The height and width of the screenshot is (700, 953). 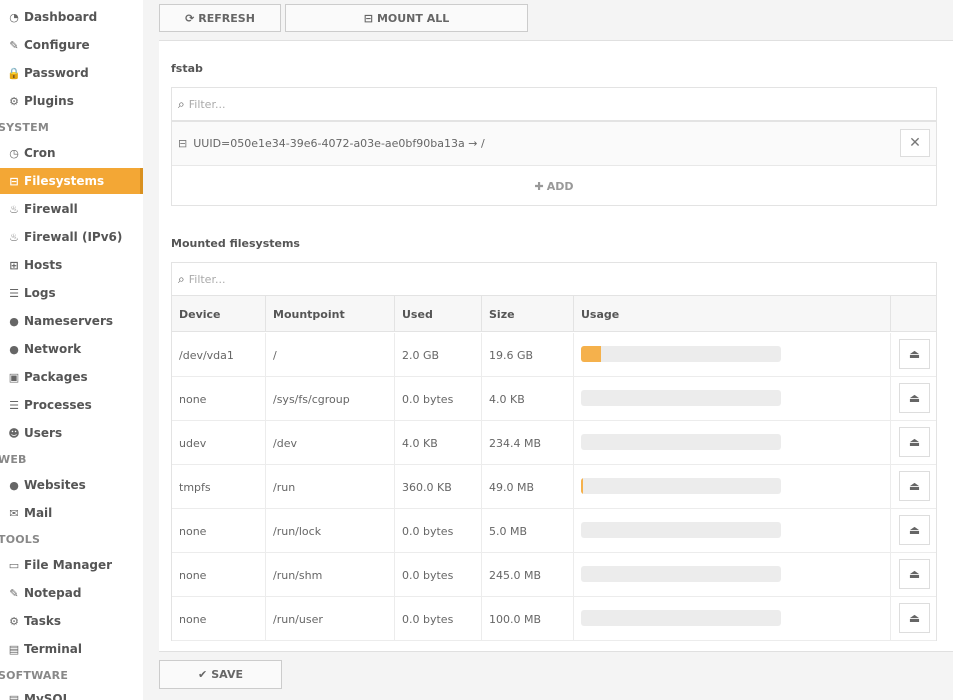 I want to click on sidebar-item-cron: ◷ Cron, so click(x=71, y=153).